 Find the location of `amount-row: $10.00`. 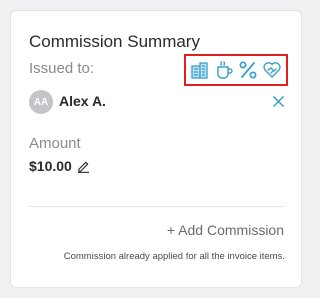

amount-row: $10.00 is located at coordinates (60, 166).